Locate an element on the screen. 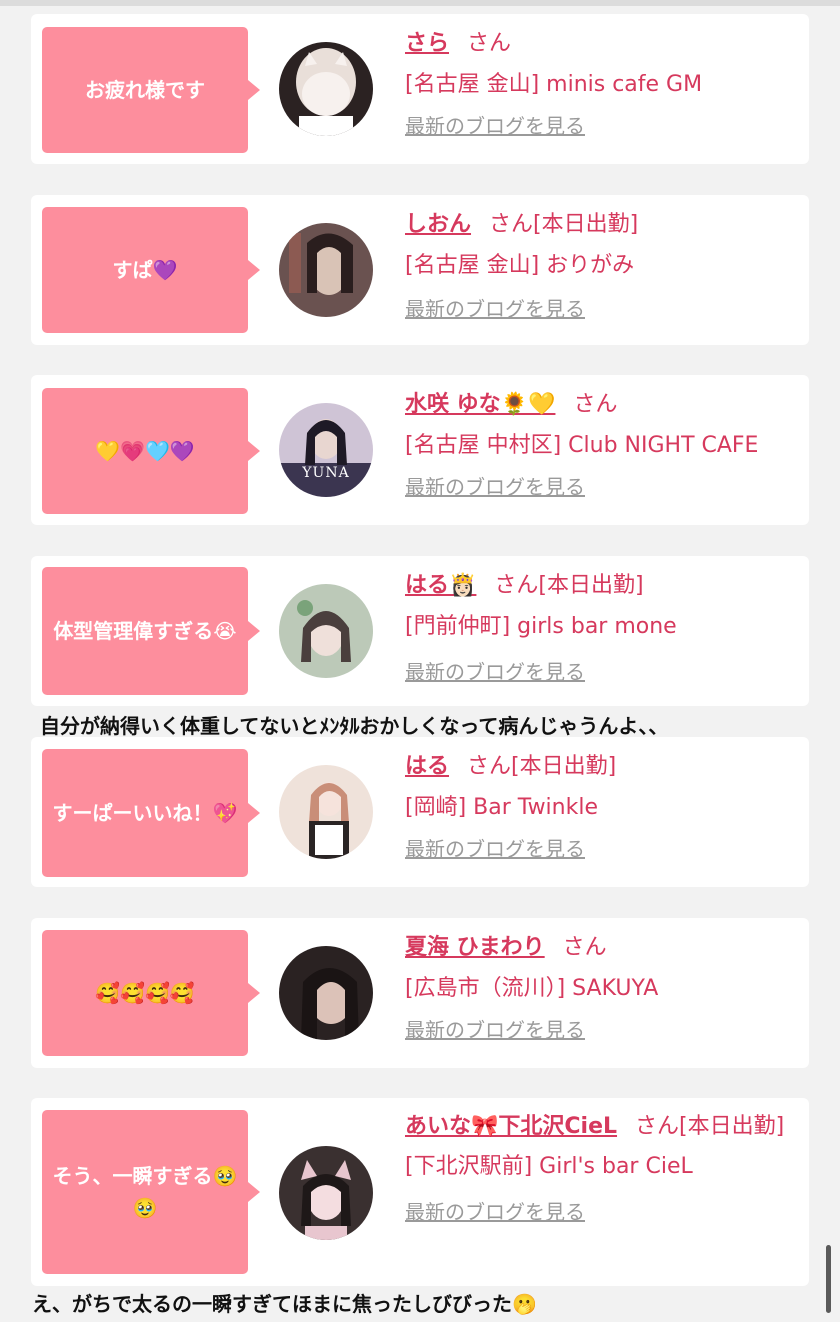  scrollbar is located at coordinates (828, 1279).